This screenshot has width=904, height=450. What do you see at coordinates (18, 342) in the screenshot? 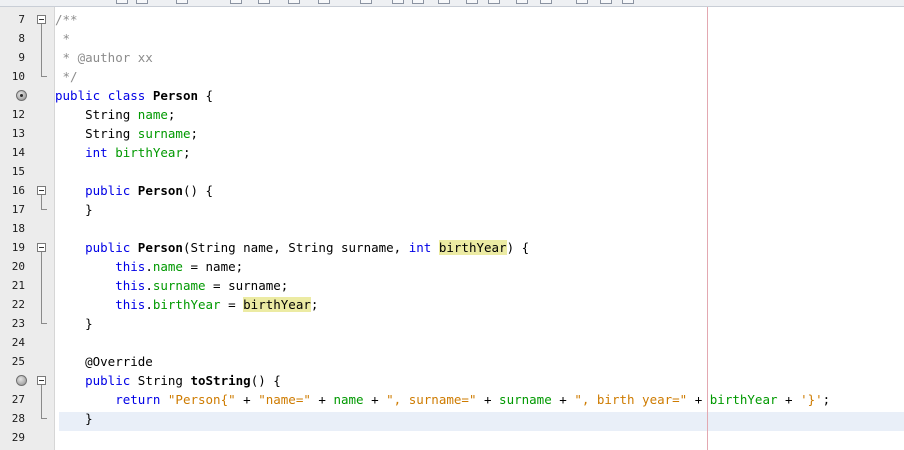
I see `line-number: 24` at bounding box center [18, 342].